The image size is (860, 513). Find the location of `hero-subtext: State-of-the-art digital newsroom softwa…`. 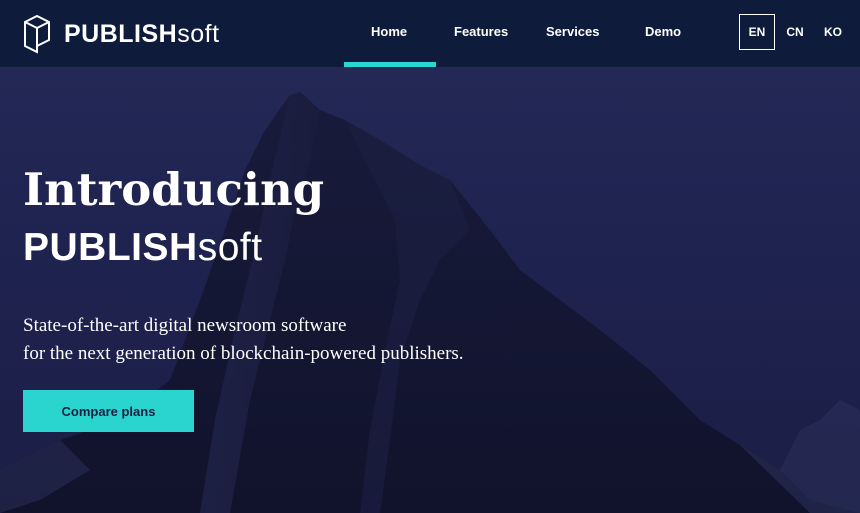

hero-subtext: State-of-the-art digital newsroom softwa… is located at coordinates (243, 340).